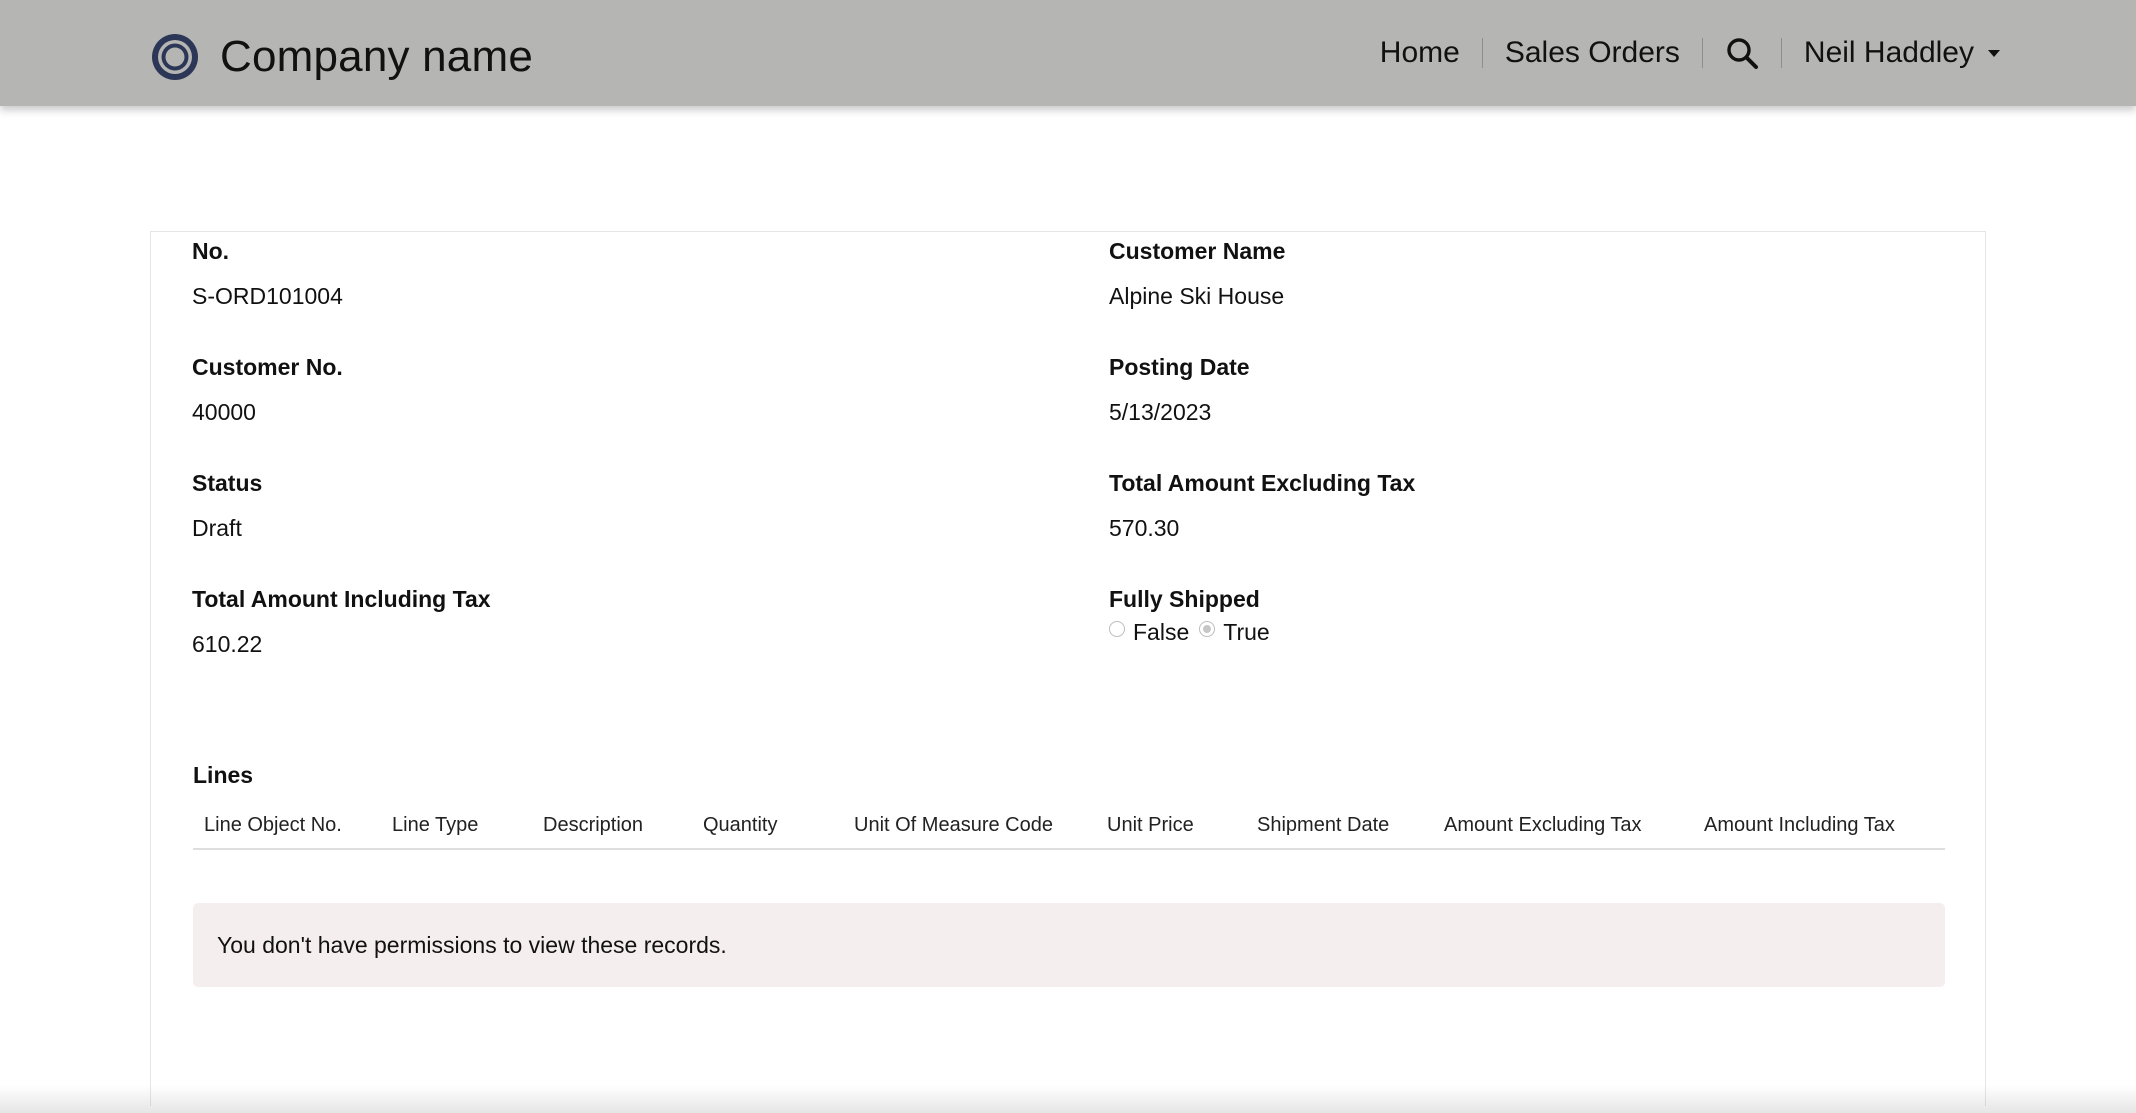 The height and width of the screenshot is (1113, 2136). Describe the element at coordinates (1068, 1099) in the screenshot. I see `bottom-shadow` at that location.